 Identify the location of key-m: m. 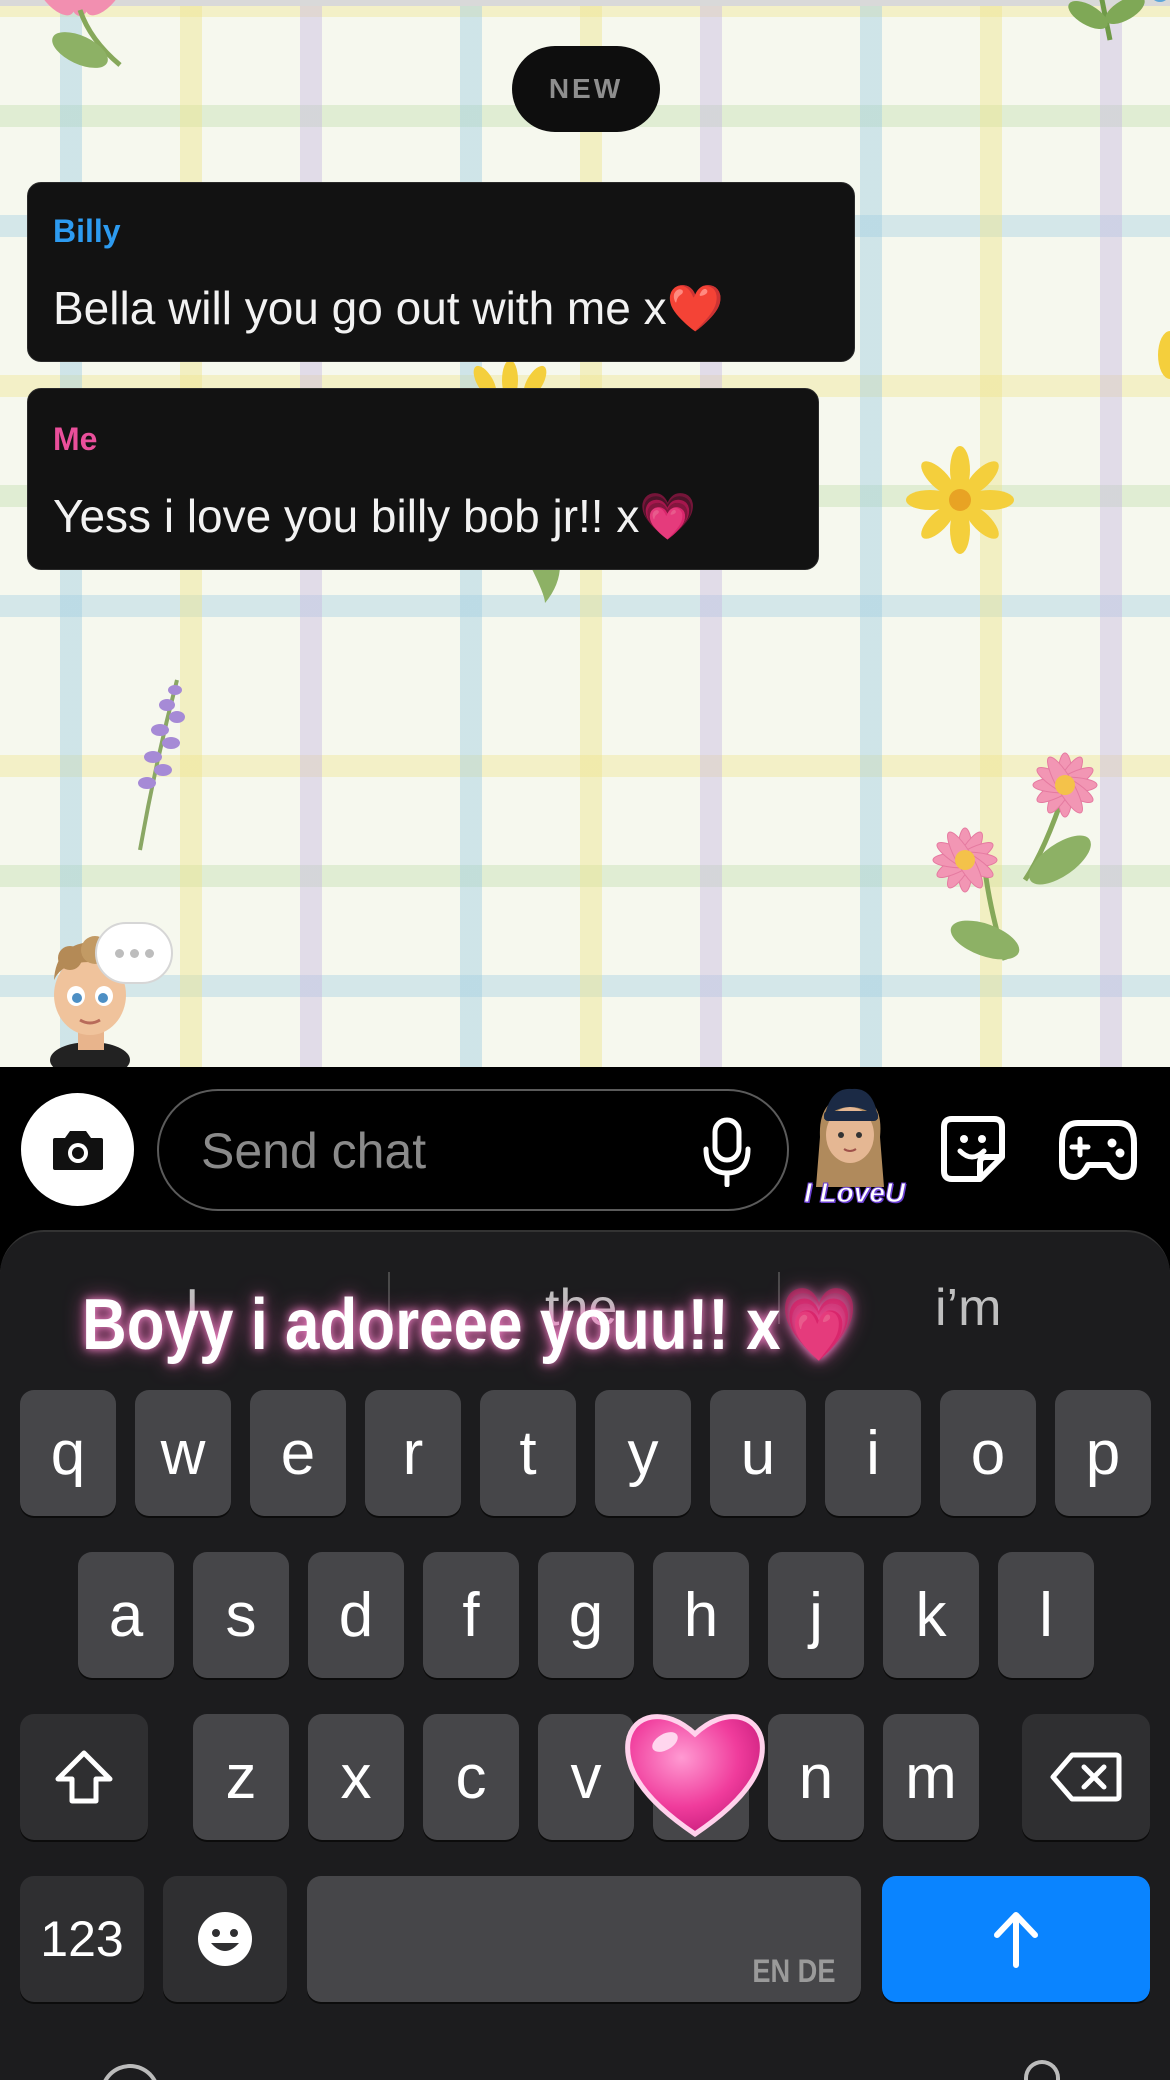
(931, 1777).